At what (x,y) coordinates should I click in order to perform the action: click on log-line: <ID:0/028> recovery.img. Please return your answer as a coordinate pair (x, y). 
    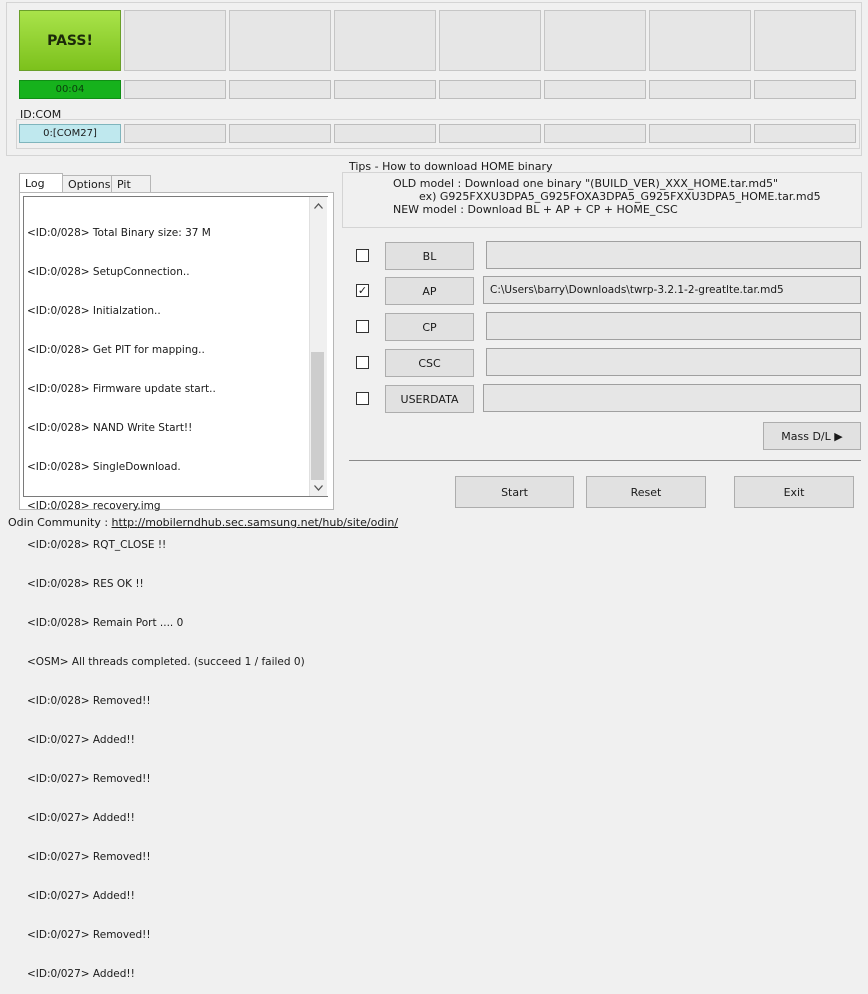
    Looking at the image, I should click on (94, 506).